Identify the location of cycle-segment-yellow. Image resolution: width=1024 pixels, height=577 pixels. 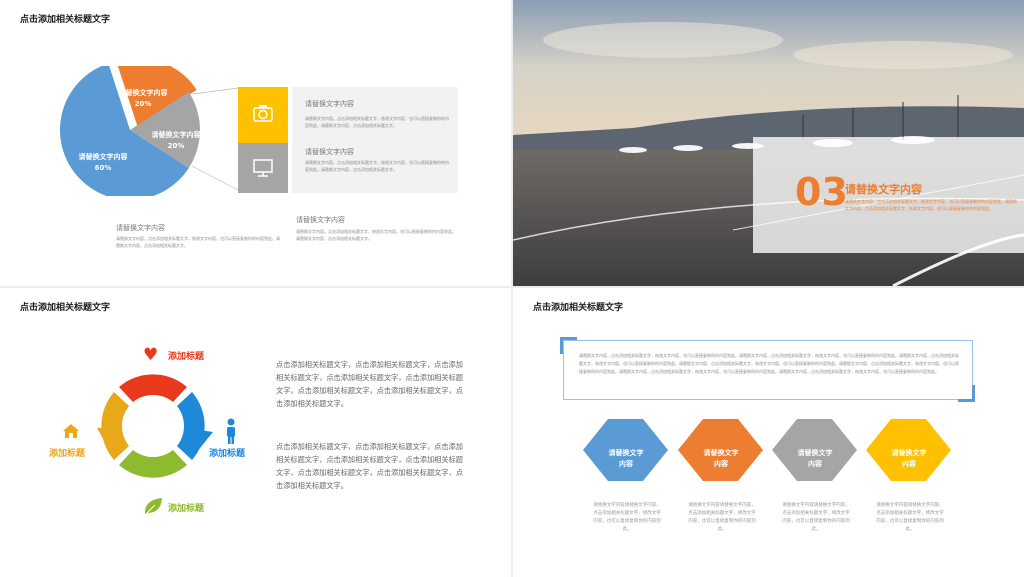
(115, 426).